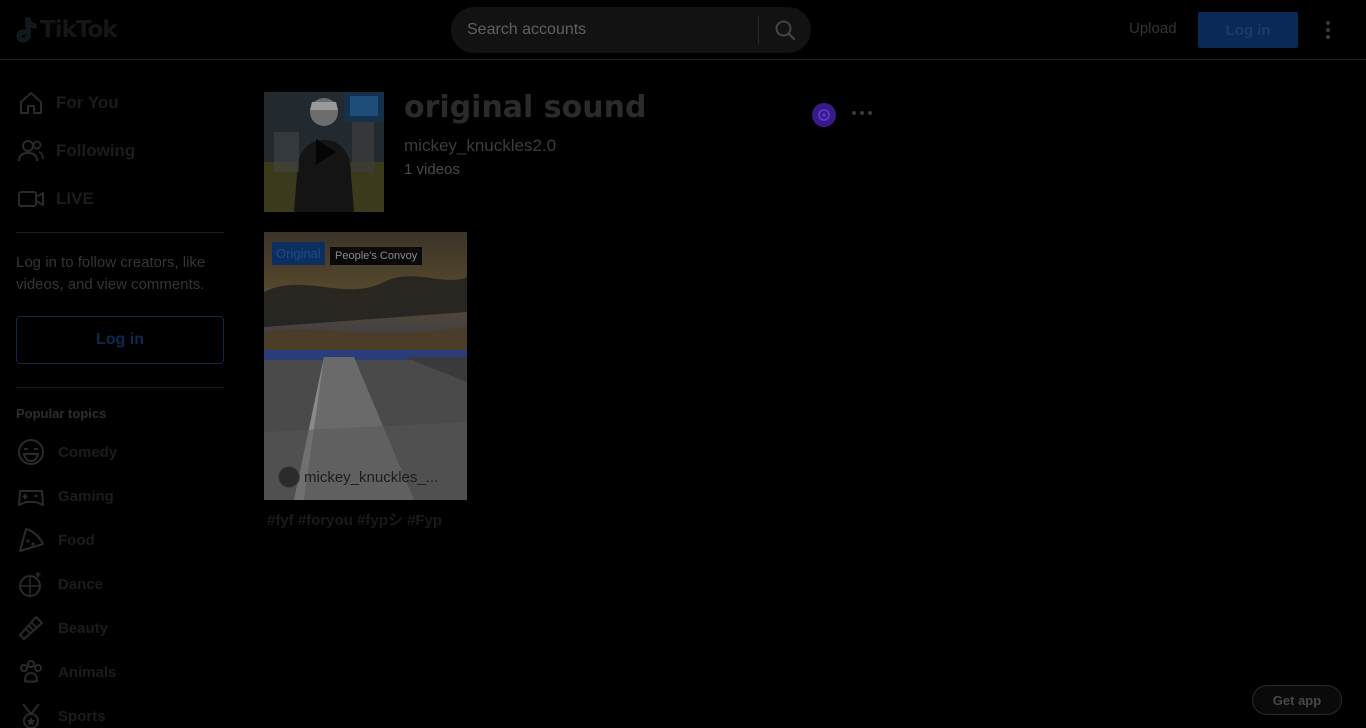  What do you see at coordinates (31, 498) in the screenshot?
I see `gaming-icon` at bounding box center [31, 498].